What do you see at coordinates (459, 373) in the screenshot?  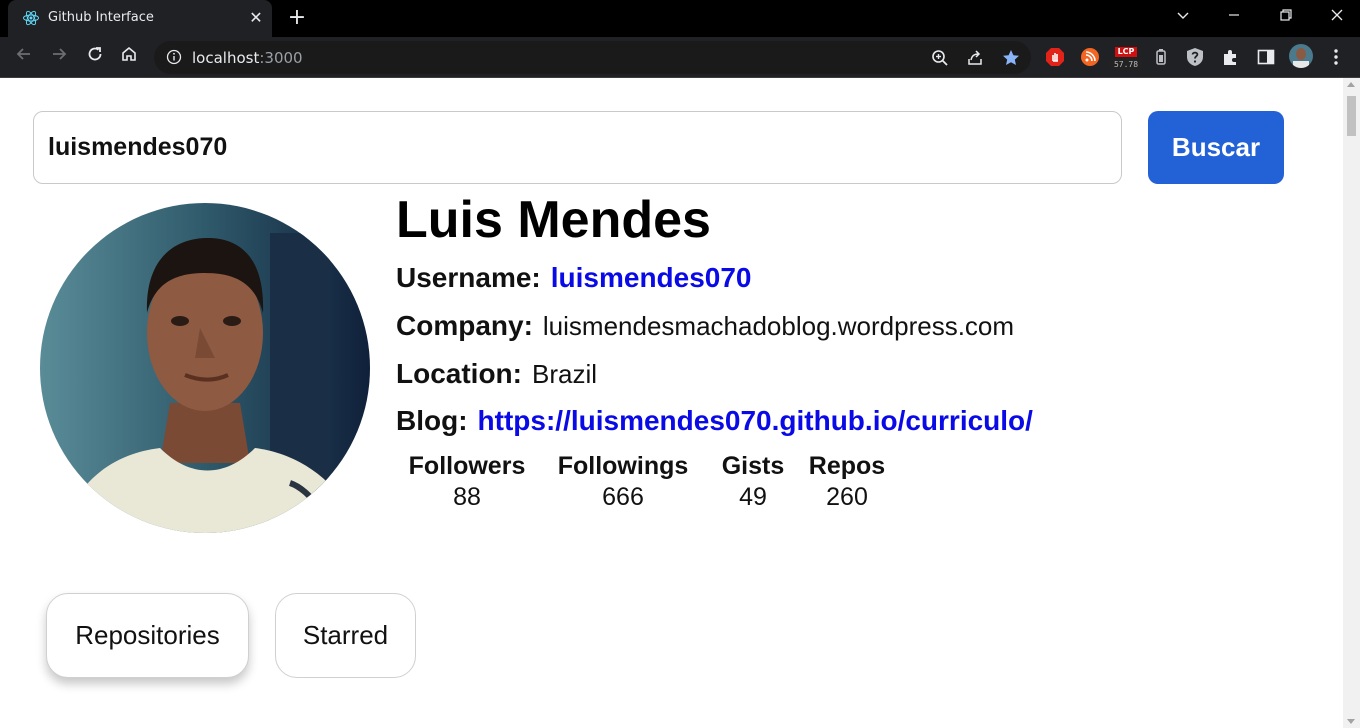 I see `location-label: Location:` at bounding box center [459, 373].